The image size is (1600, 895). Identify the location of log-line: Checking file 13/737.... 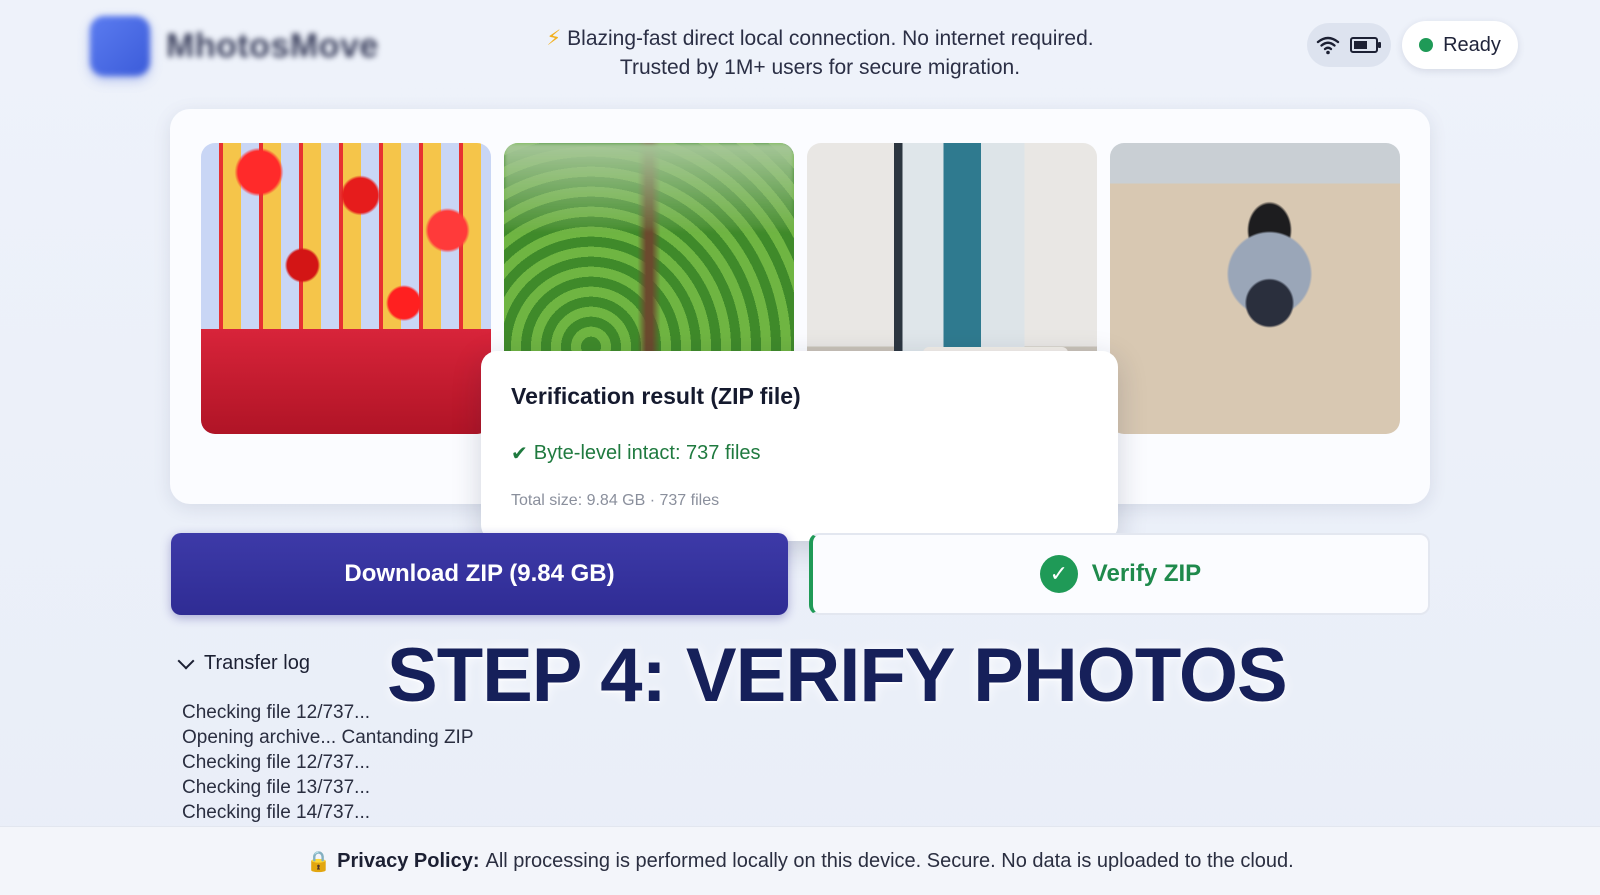
(276, 787).